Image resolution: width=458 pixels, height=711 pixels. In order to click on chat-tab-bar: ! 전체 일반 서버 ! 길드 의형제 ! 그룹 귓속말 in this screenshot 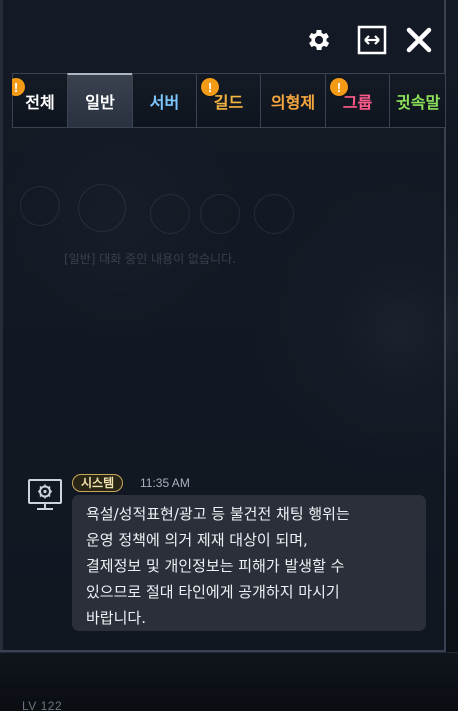, I will do `click(229, 100)`.